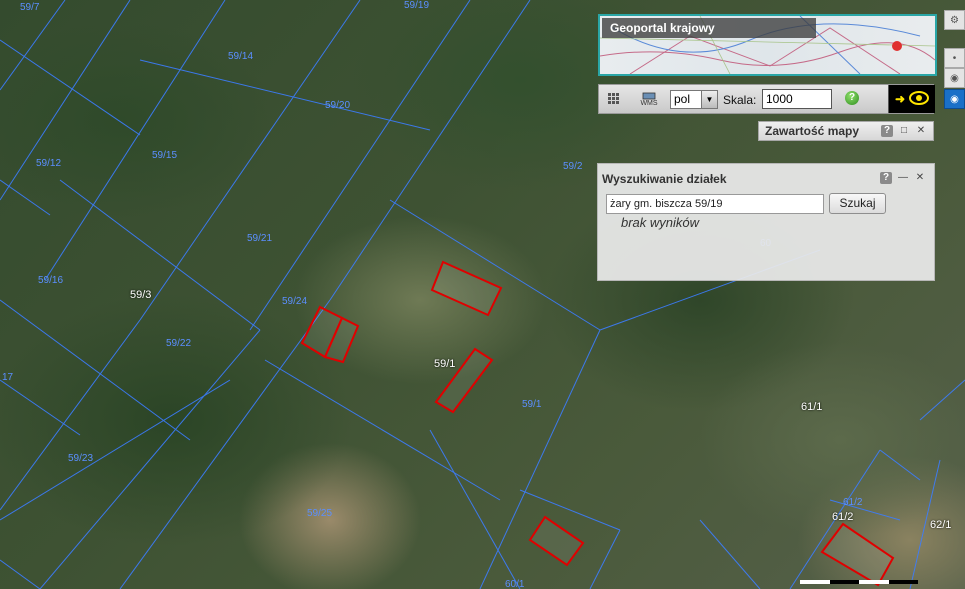 The height and width of the screenshot is (589, 965). Describe the element at coordinates (241, 56) in the screenshot. I see `plot-label: 59/14` at that location.